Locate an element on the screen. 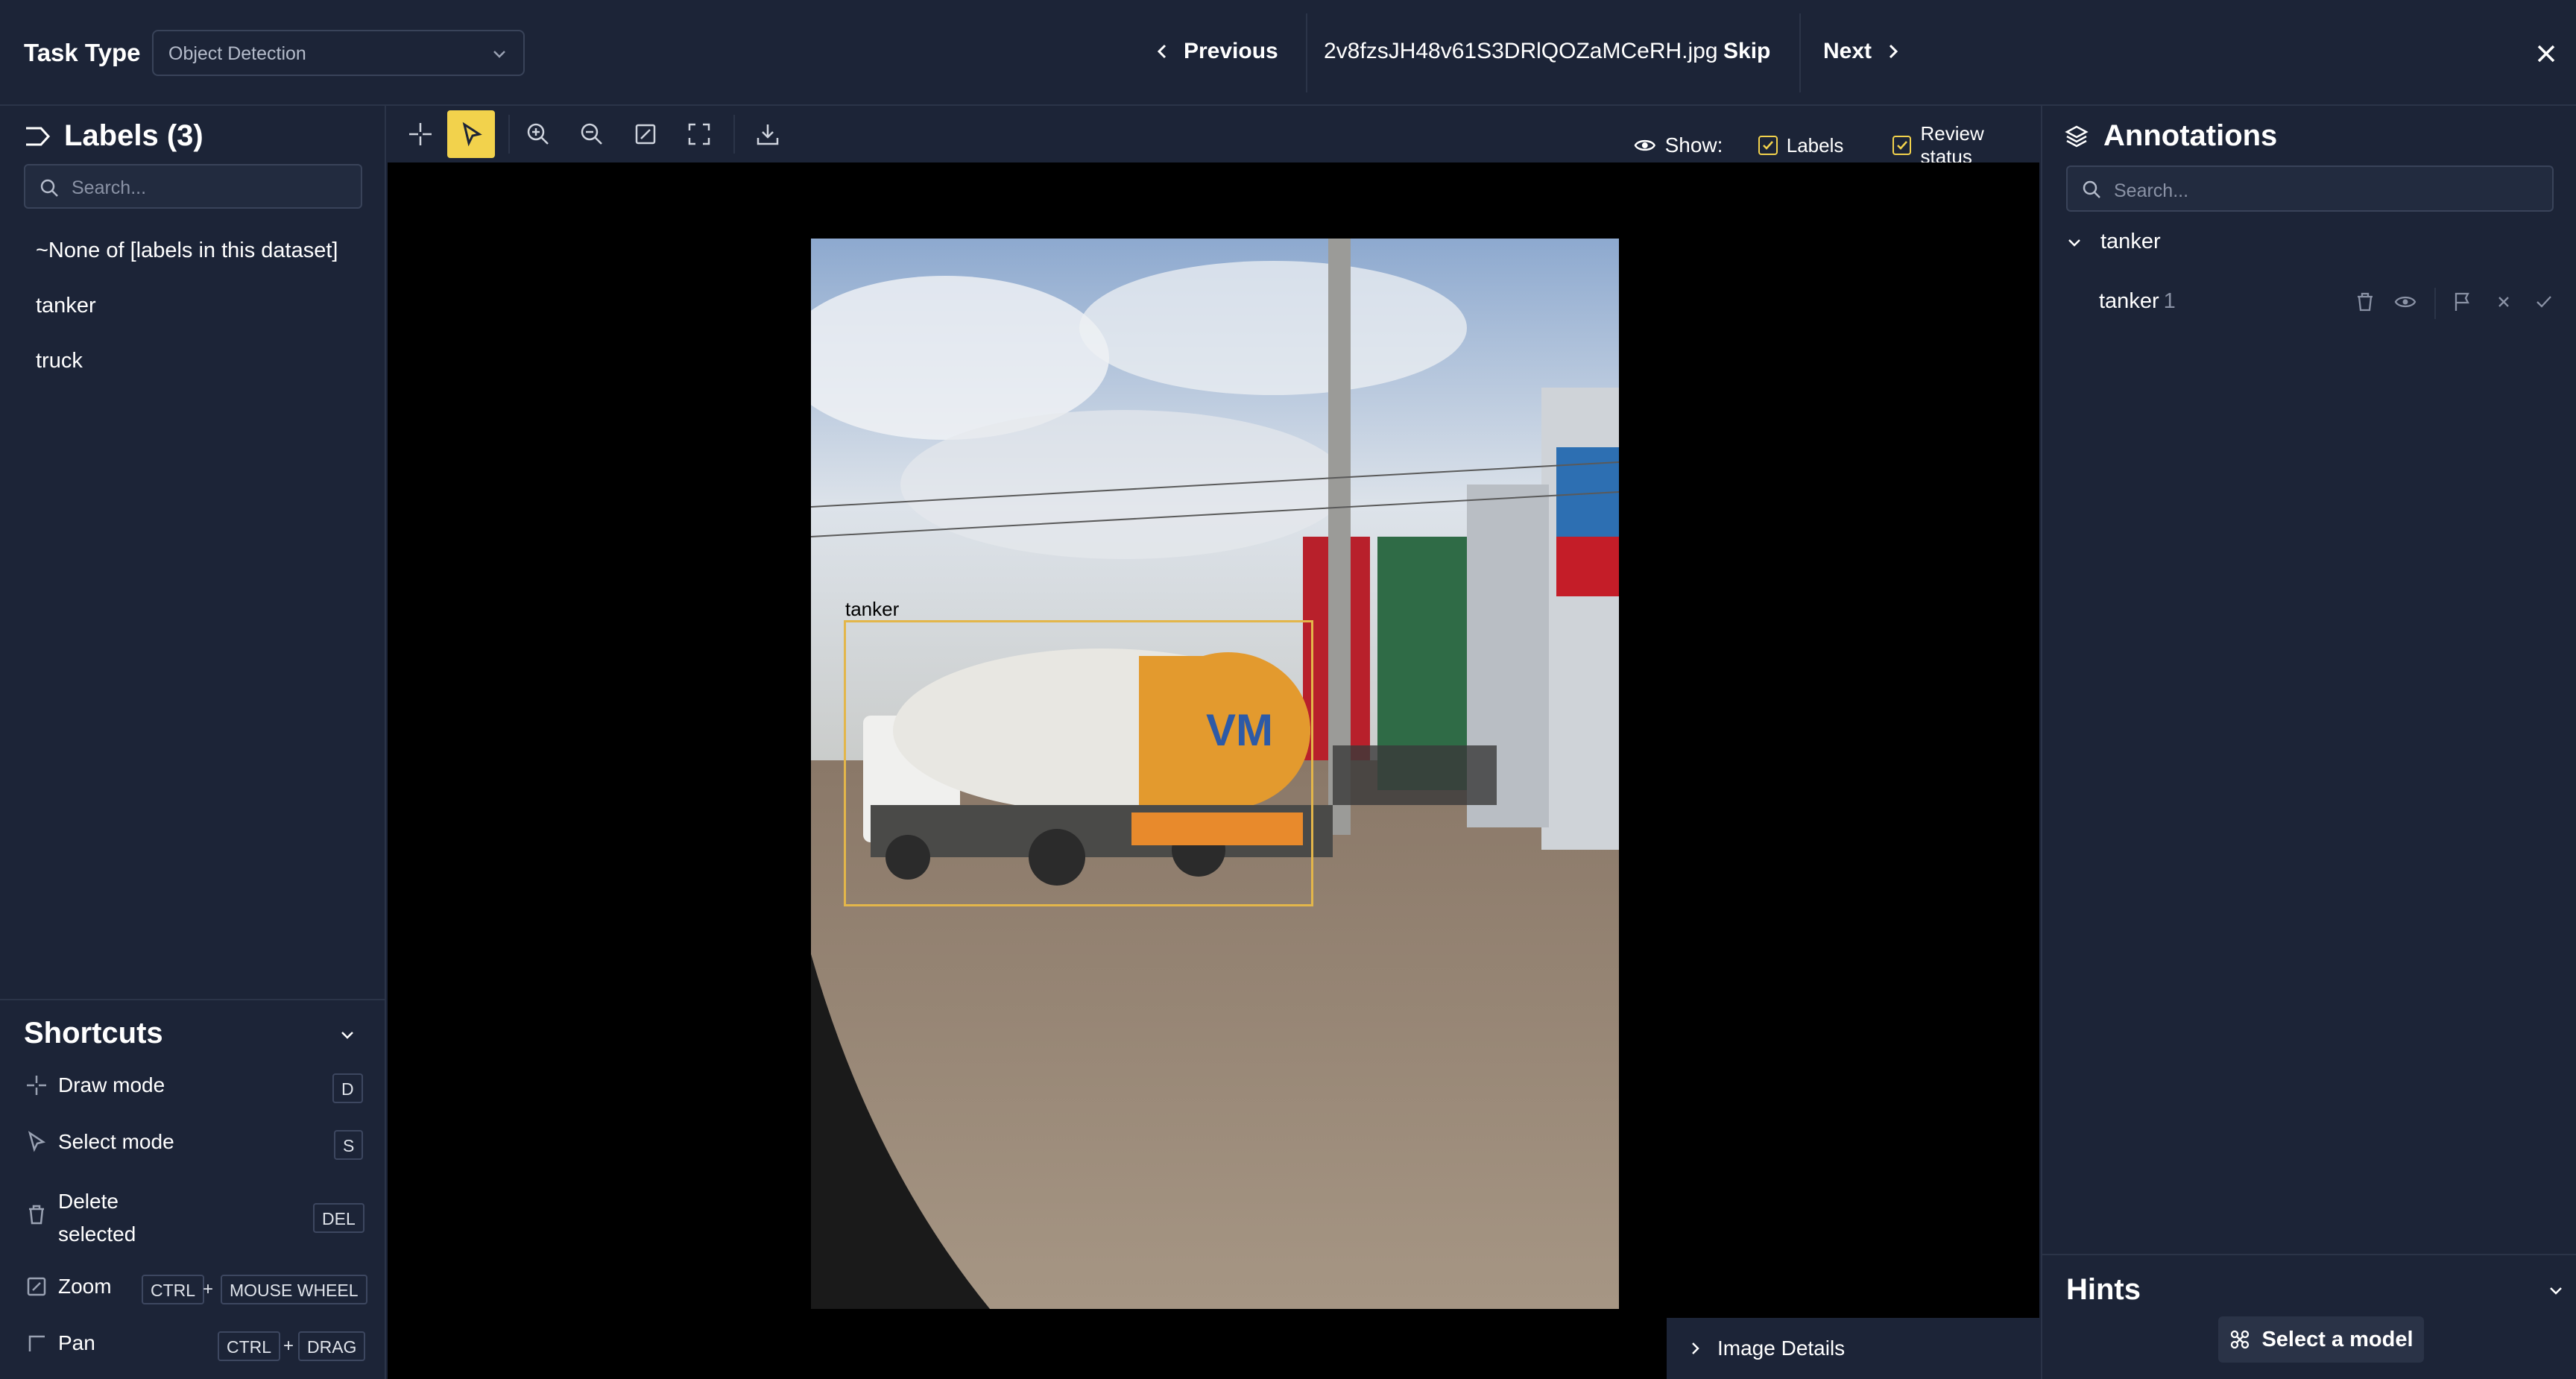  fullscreen-button is located at coordinates (699, 134).